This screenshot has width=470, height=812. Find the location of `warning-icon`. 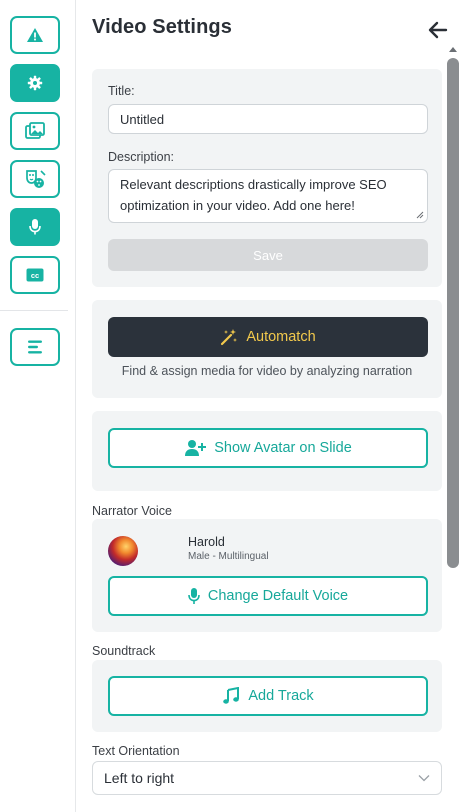

warning-icon is located at coordinates (35, 35).